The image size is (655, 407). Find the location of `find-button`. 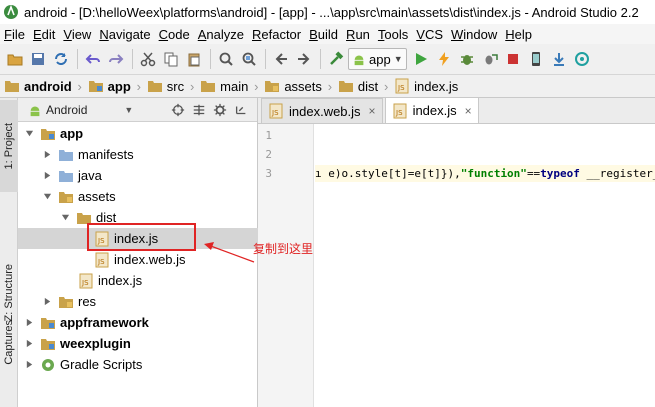

find-button is located at coordinates (226, 59).